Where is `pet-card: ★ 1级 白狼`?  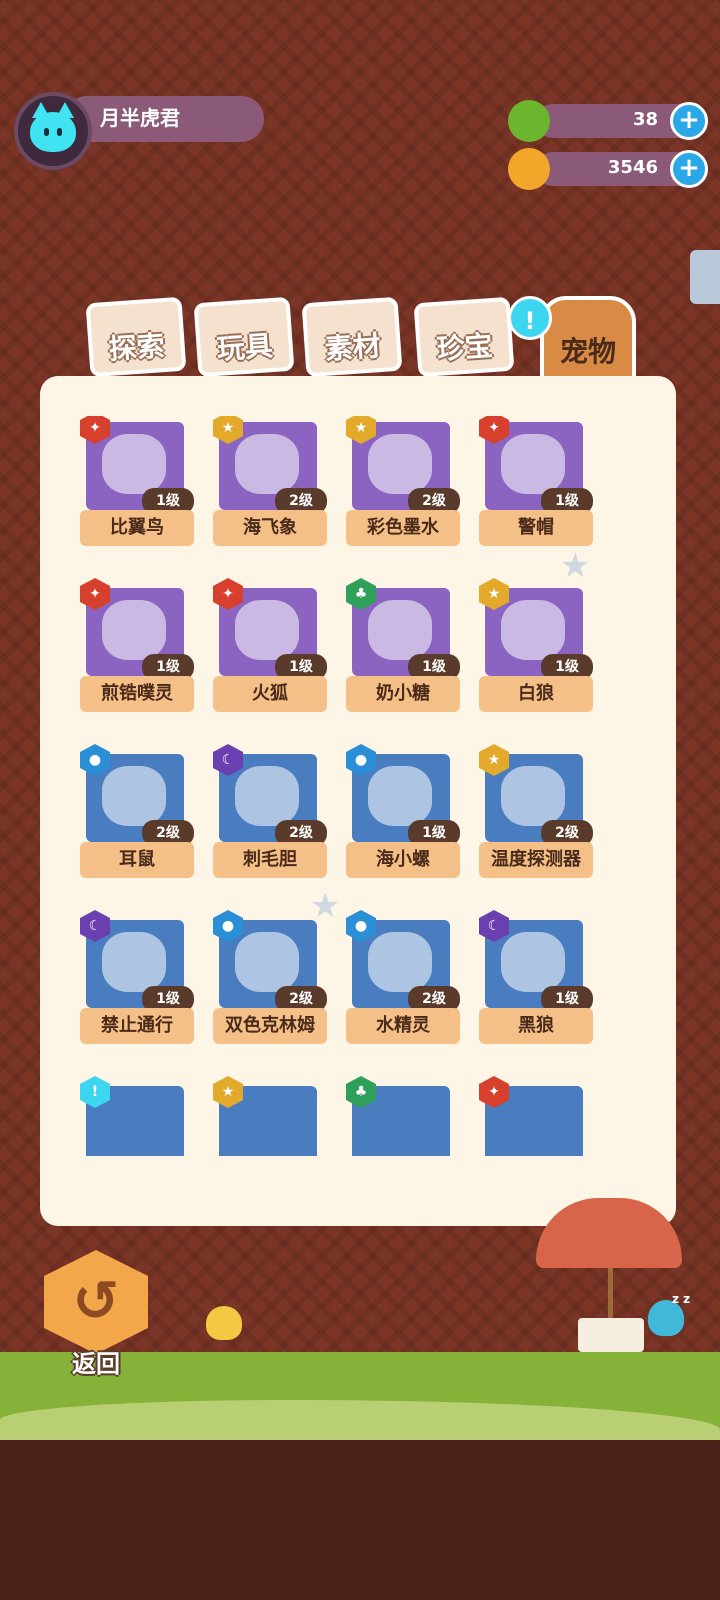 pet-card: ★ 1级 白狼 is located at coordinates (536, 645).